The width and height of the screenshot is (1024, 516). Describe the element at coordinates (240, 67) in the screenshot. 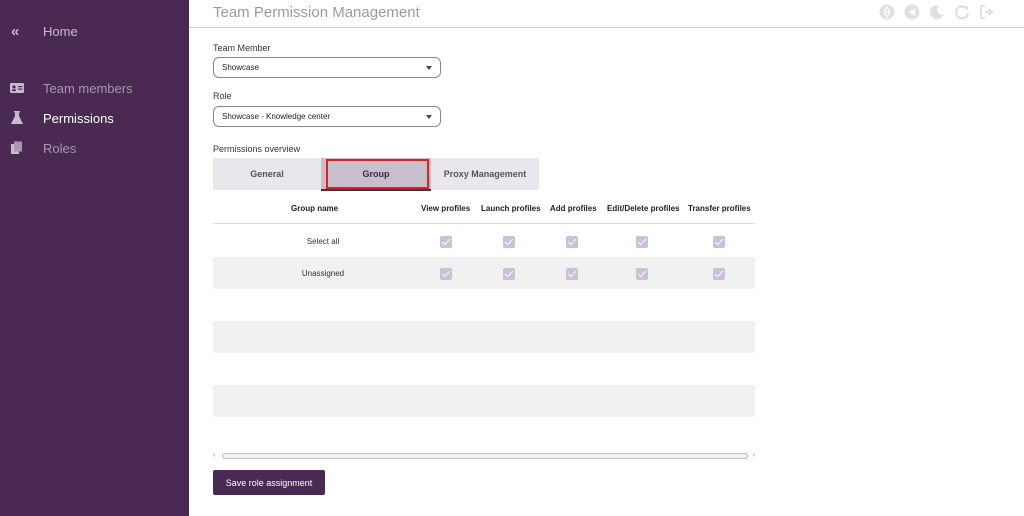

I see `team-member-value: Showcase` at that location.